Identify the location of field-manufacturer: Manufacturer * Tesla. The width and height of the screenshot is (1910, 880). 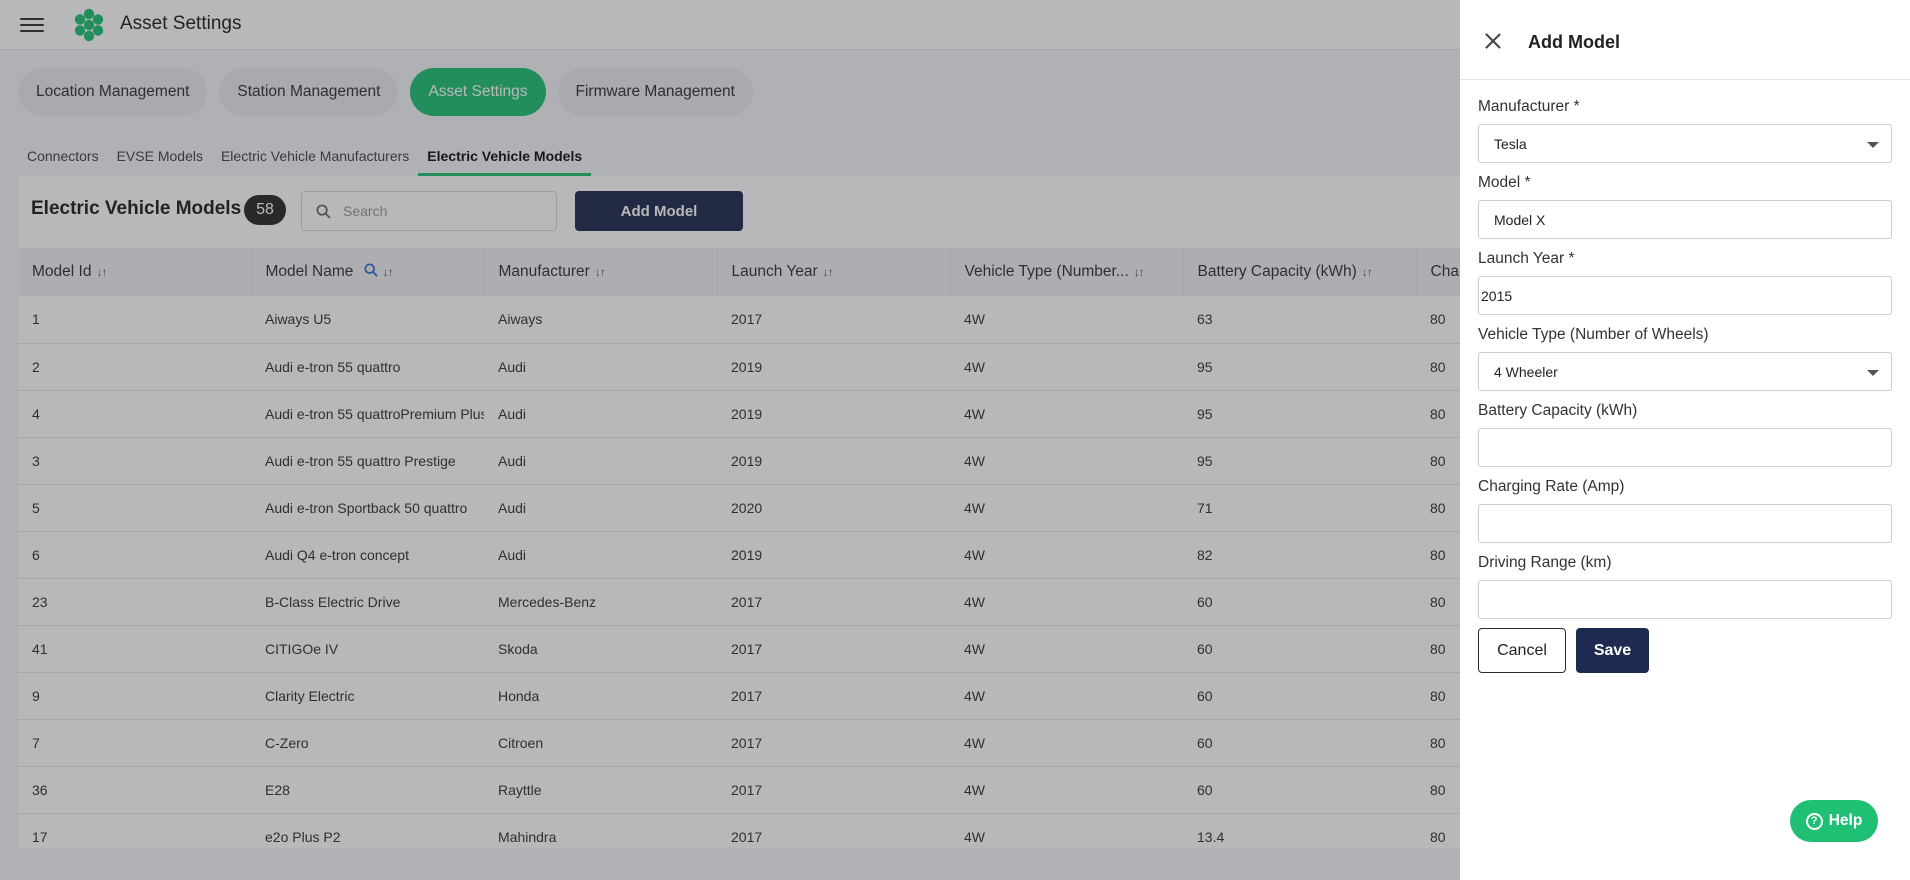
(1685, 130).